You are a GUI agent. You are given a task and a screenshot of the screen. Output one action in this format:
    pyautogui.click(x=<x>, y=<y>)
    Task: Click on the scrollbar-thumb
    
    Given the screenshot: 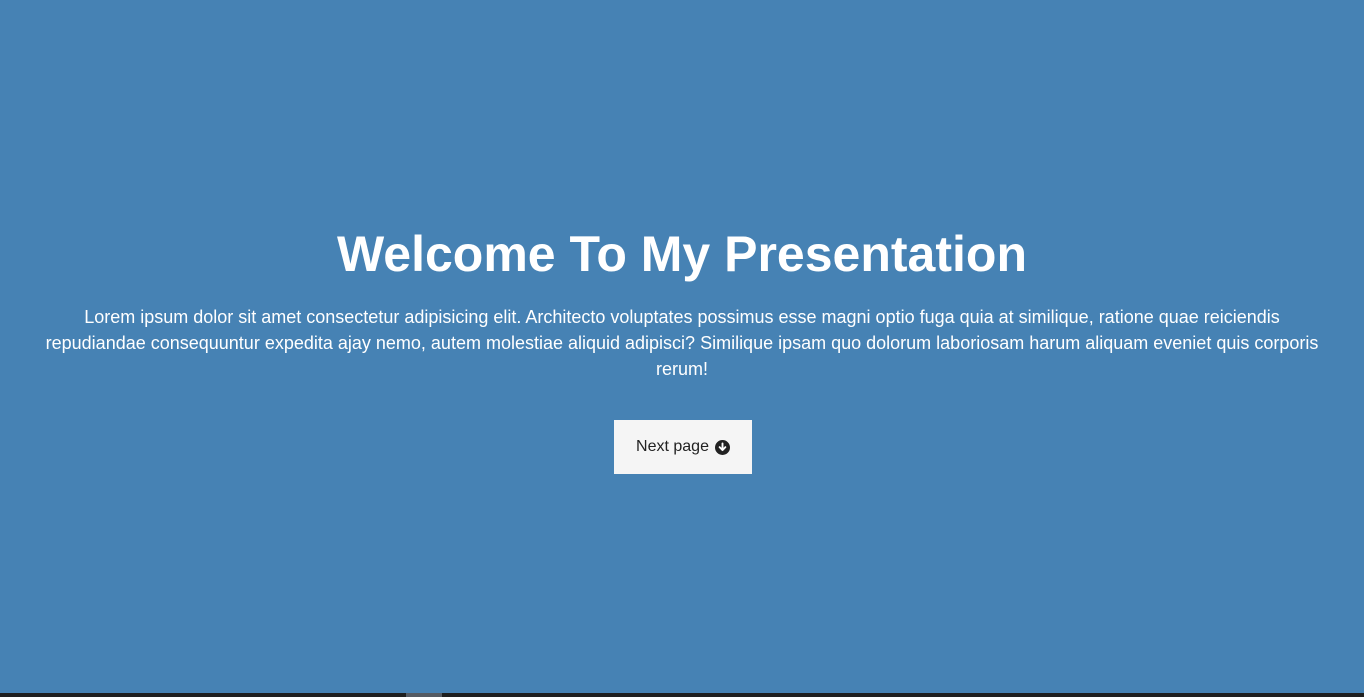 What is the action you would take?
    pyautogui.click(x=424, y=695)
    